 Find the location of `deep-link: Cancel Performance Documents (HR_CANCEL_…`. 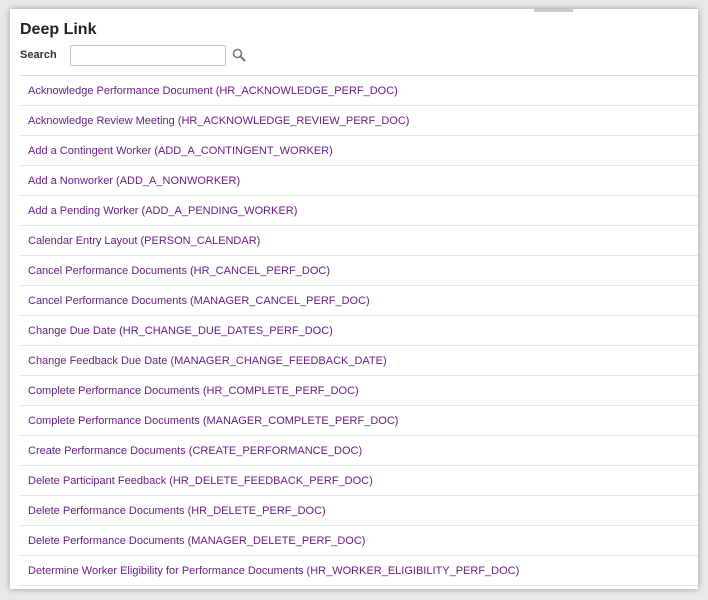

deep-link: Cancel Performance Documents (HR_CANCEL_… is located at coordinates (179, 271).